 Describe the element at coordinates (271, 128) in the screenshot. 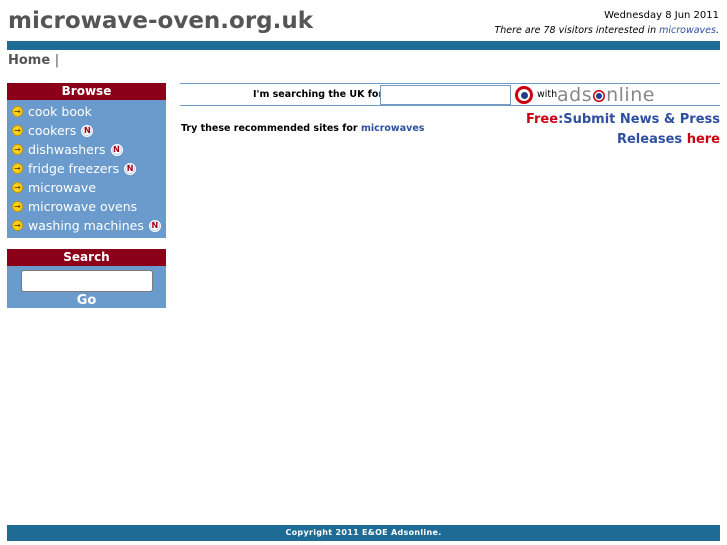

I see `recommended-prefix: Try these recommended sites for` at that location.